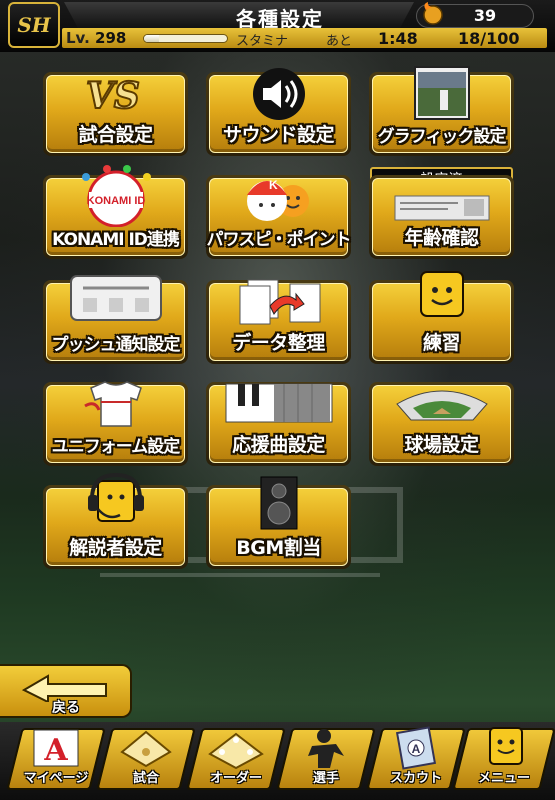  I want to click on konami-id-icon: KONAMI ID, so click(116, 196).